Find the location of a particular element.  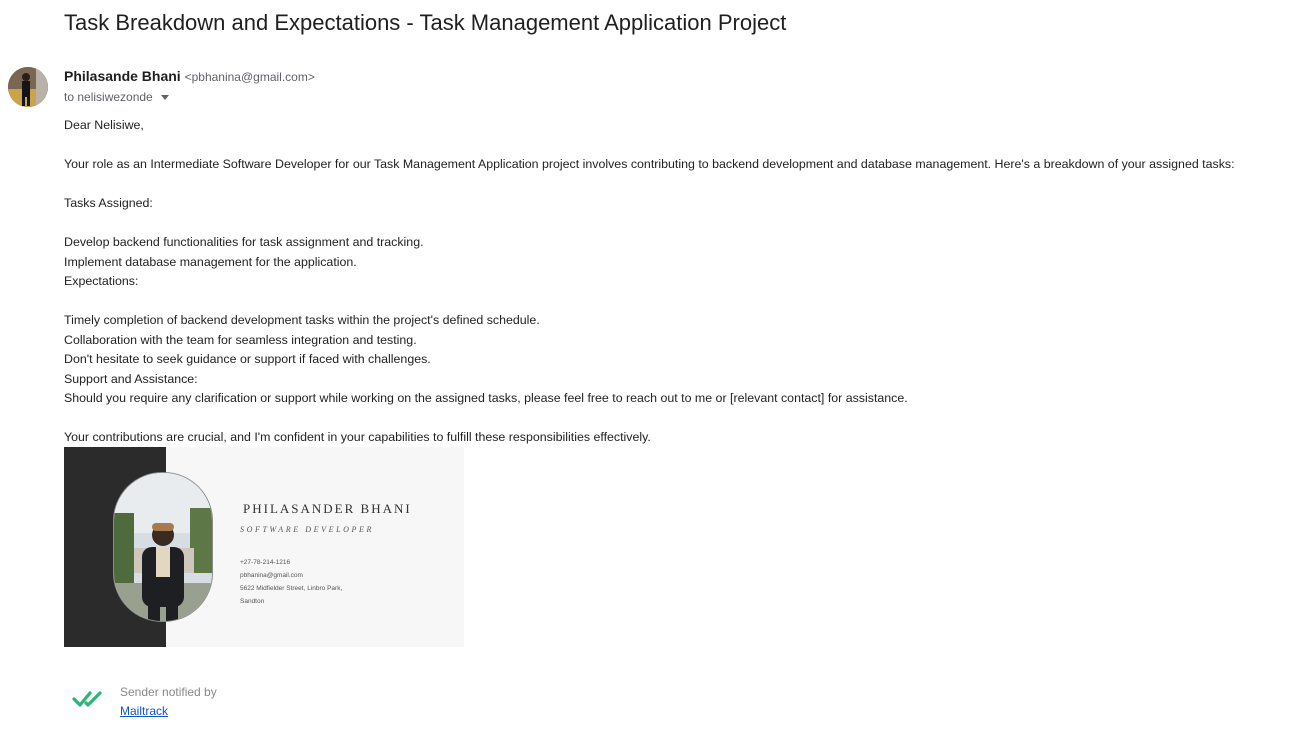

sender-line: Philasande Bhani <pbhanina@gmail.com> is located at coordinates (189, 76).